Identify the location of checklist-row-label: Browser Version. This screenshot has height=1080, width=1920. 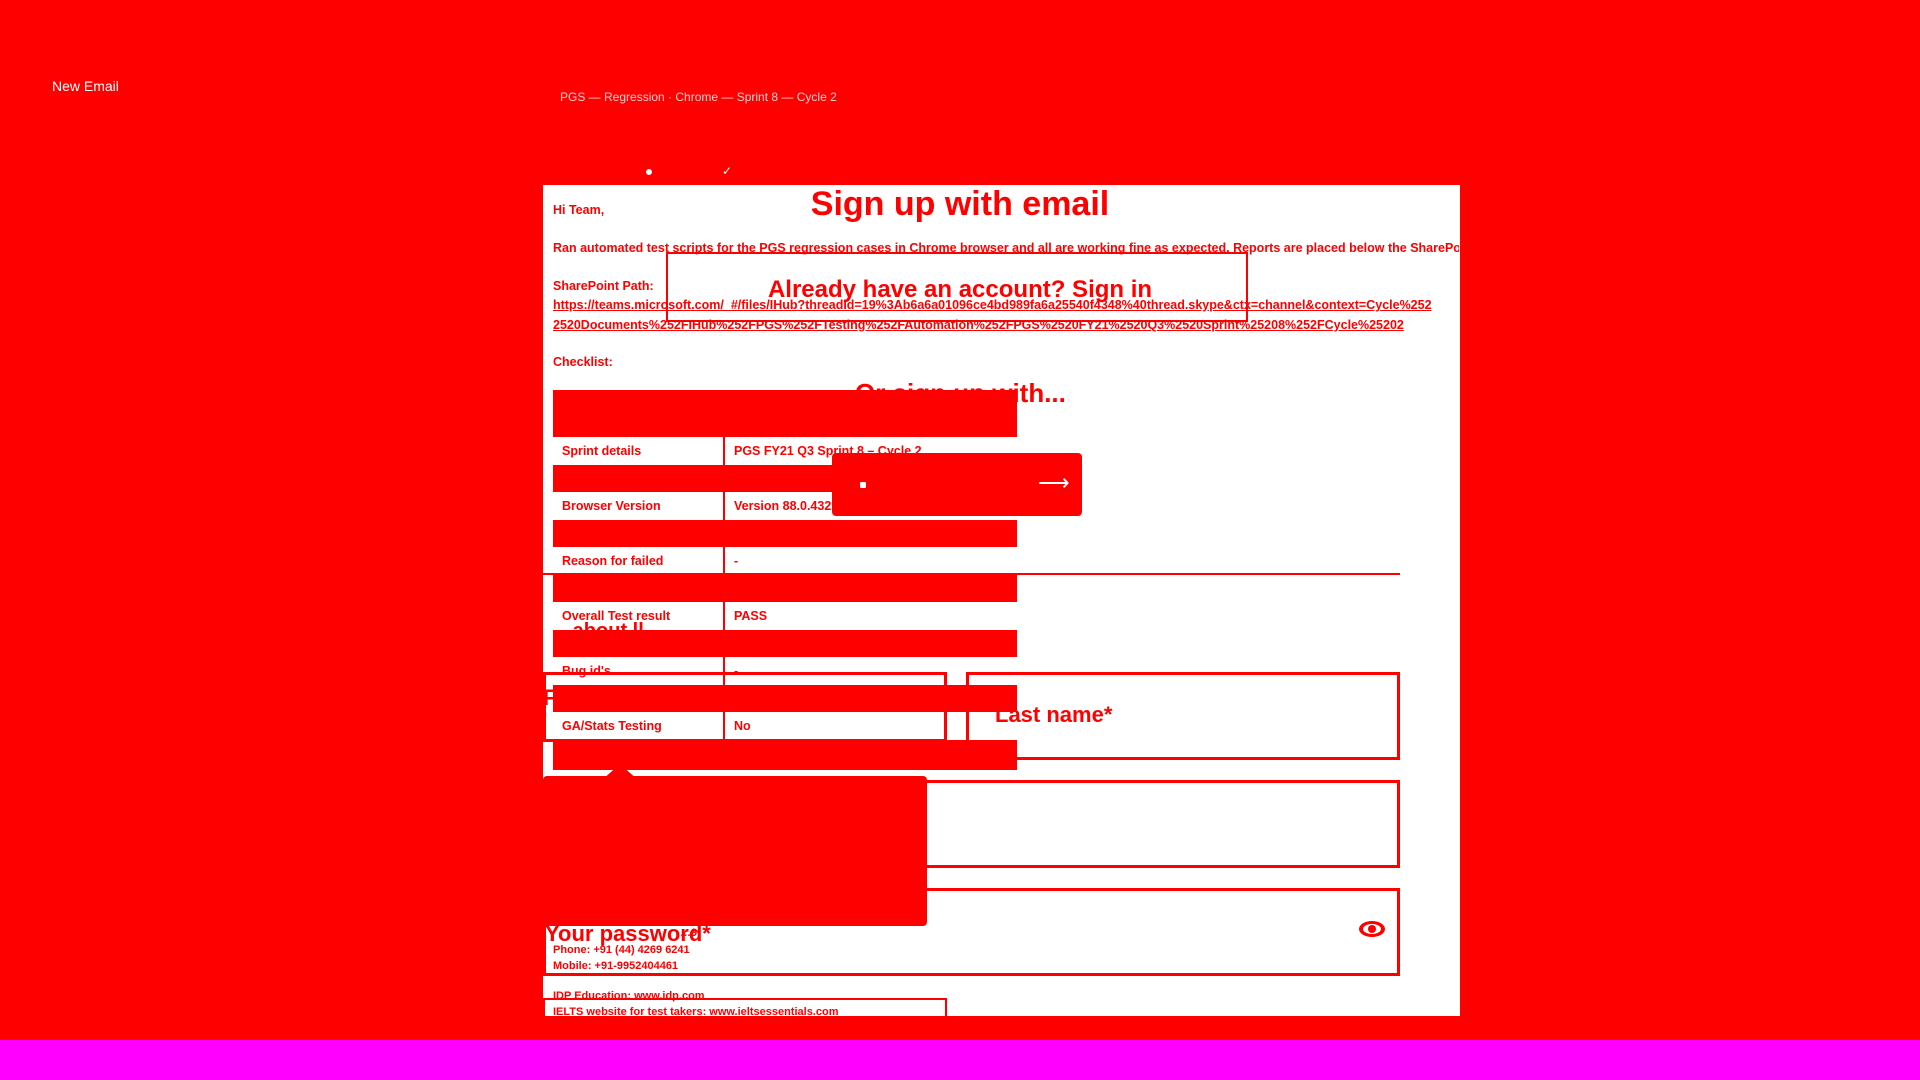
(640, 506).